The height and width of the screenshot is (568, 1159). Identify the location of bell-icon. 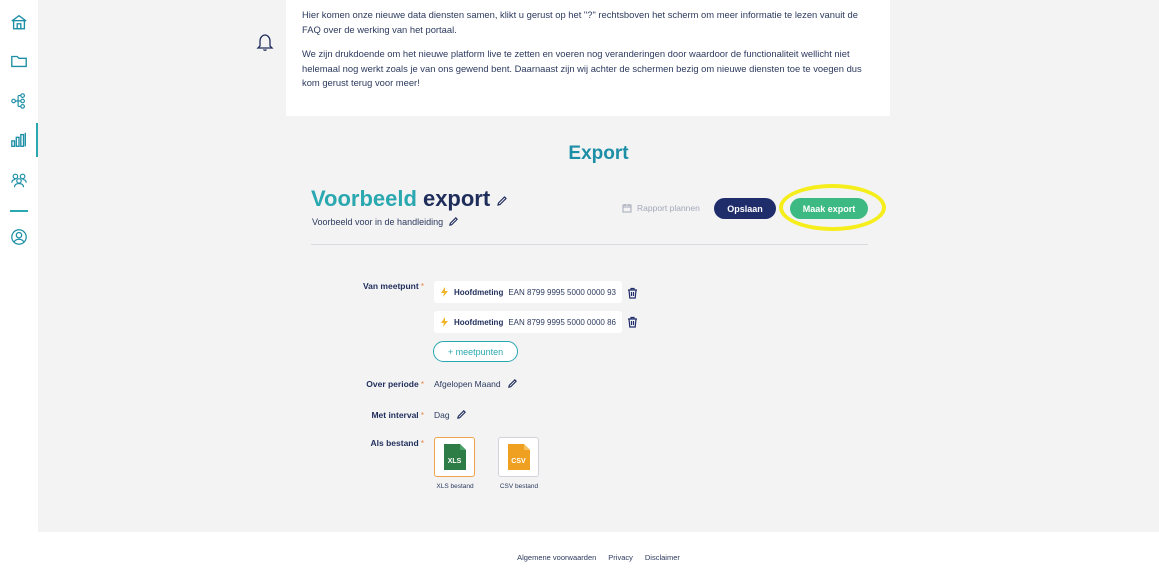
(265, 42).